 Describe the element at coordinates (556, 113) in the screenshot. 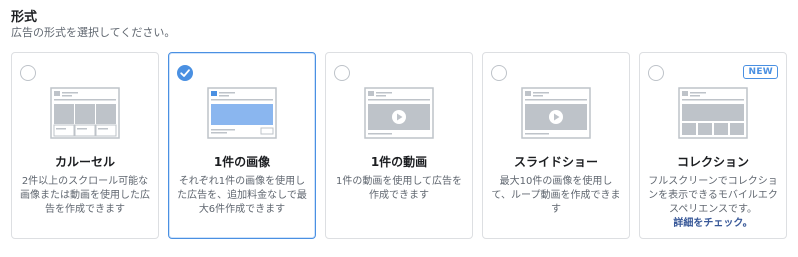

I see `slideshow-thumbnail` at that location.